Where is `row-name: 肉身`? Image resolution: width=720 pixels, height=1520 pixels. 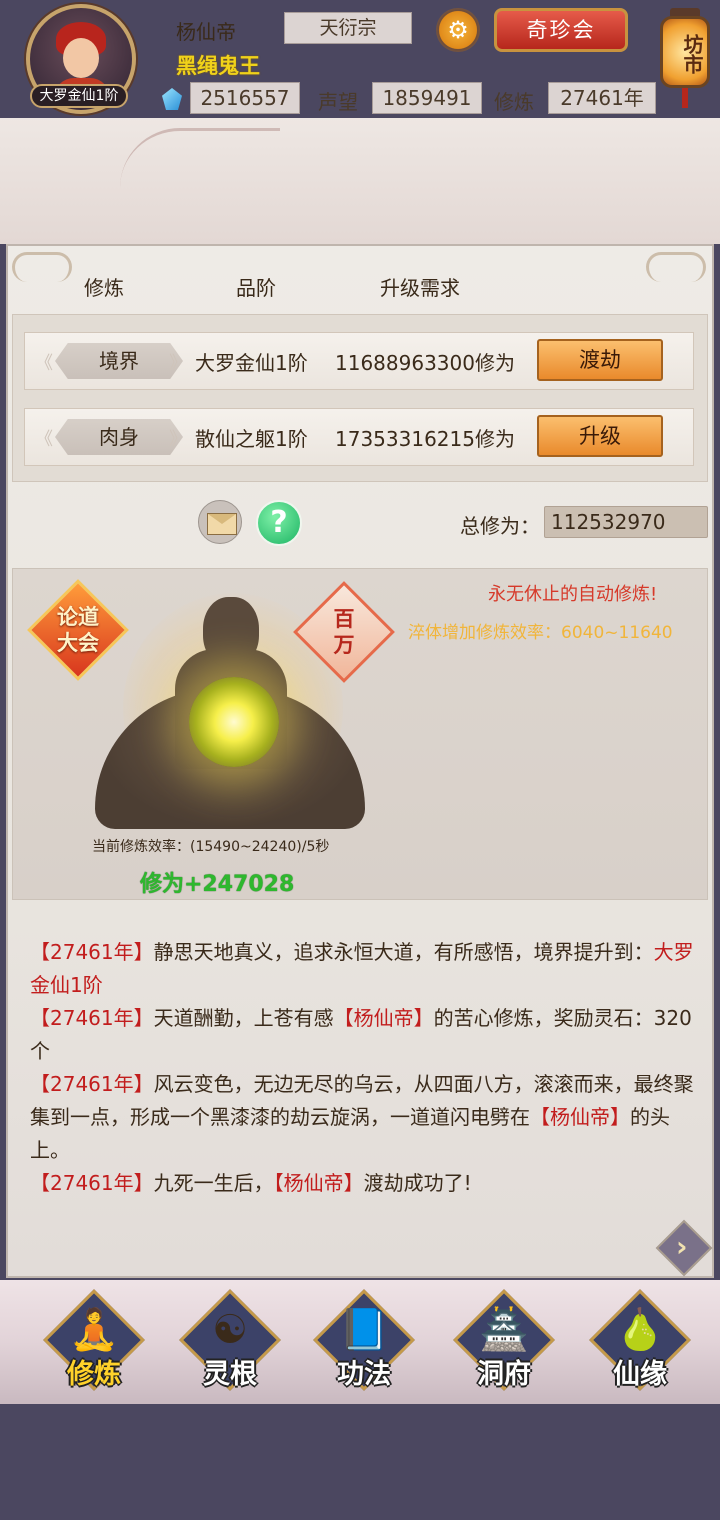
row-name: 肉身 is located at coordinates (119, 437).